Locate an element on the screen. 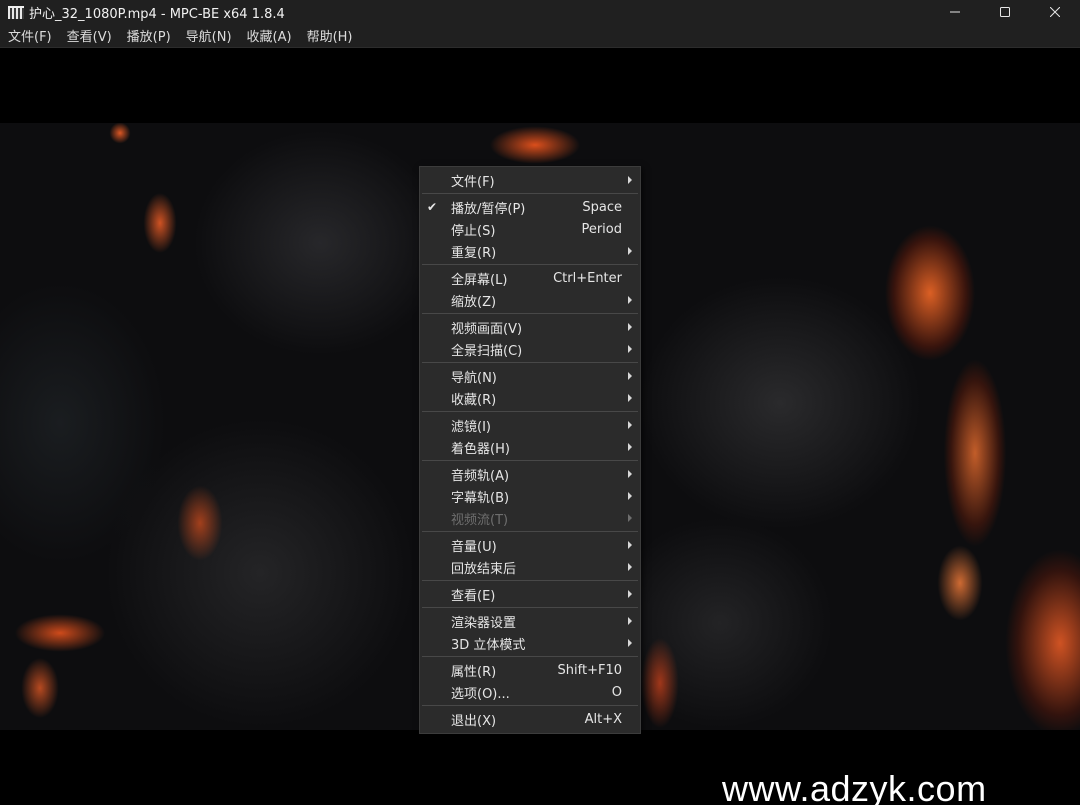  menu-item-label: 渲染器设置 is located at coordinates (484, 623).